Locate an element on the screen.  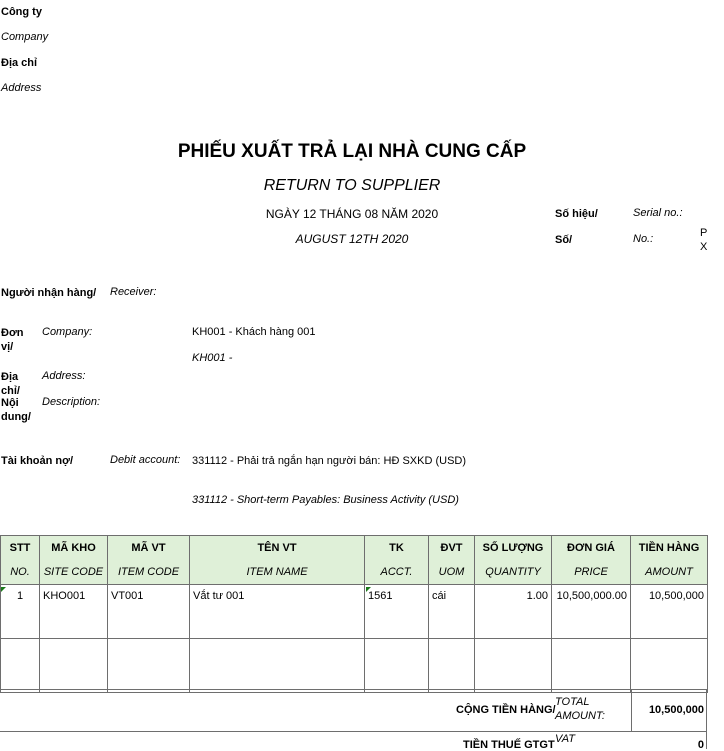
address-field-label-line2: chỉ/ is located at coordinates (10, 391).